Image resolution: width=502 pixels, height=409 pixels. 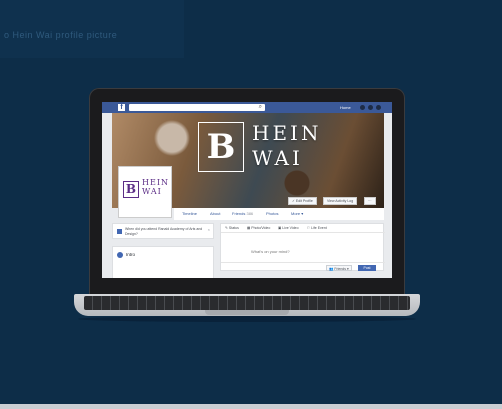 I want to click on composer-tab-photo-video: ▦ Photo/Video, so click(x=258, y=228).